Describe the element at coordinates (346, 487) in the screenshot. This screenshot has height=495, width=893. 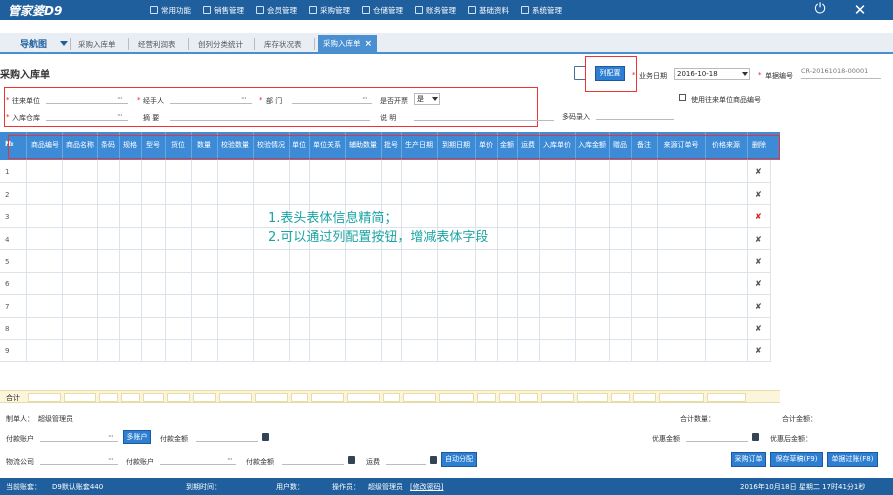
I see `operator-label: 操作员：` at that location.